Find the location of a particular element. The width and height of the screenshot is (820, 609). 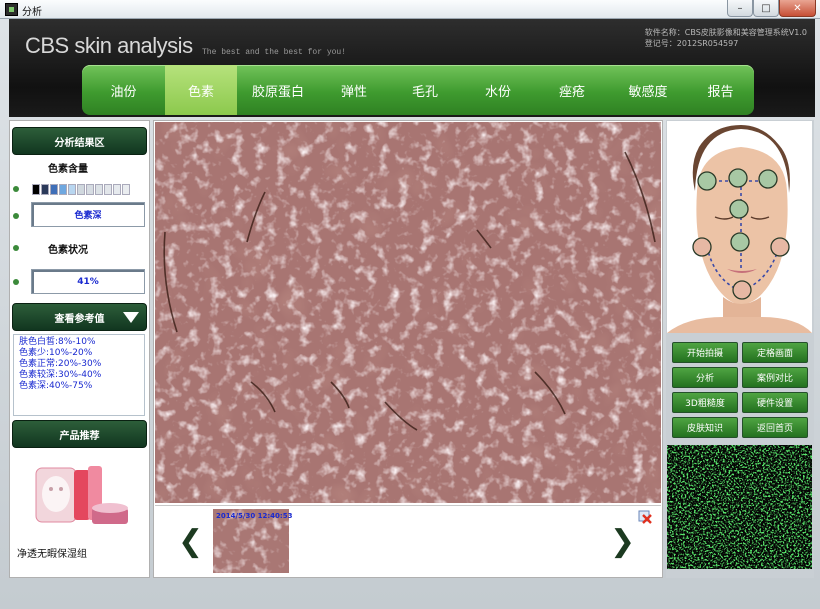

registration-number: 登记号：2012SR054597 is located at coordinates (691, 43).